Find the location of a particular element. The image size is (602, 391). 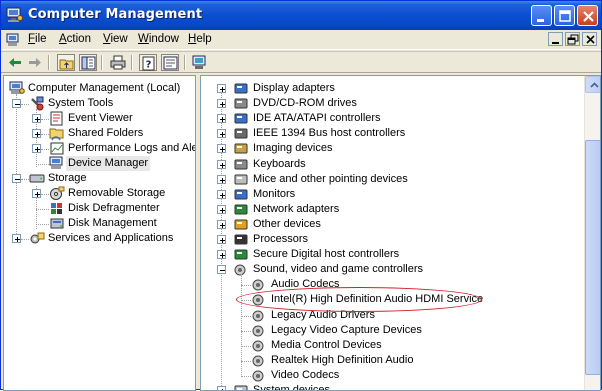

tree-node-event-viewer: Event Viewer is located at coordinates (99, 118).